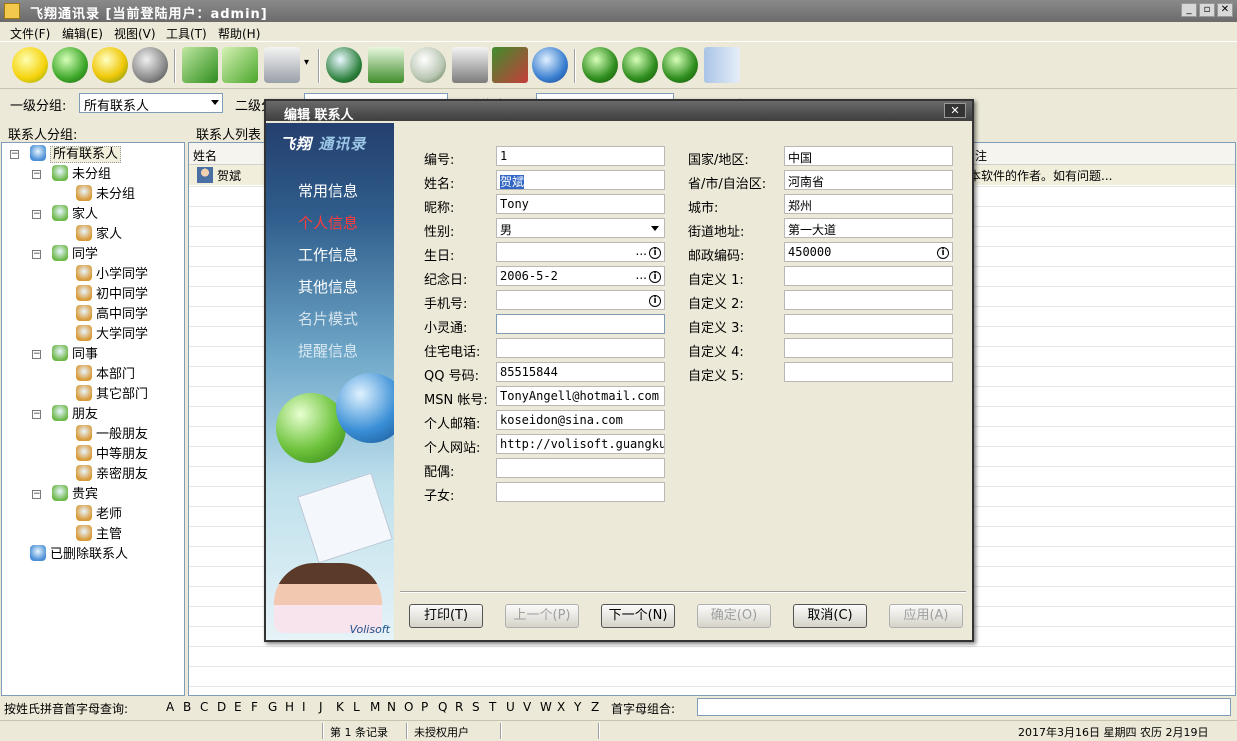 The image size is (1237, 741). I want to click on help-icon, so click(640, 65).